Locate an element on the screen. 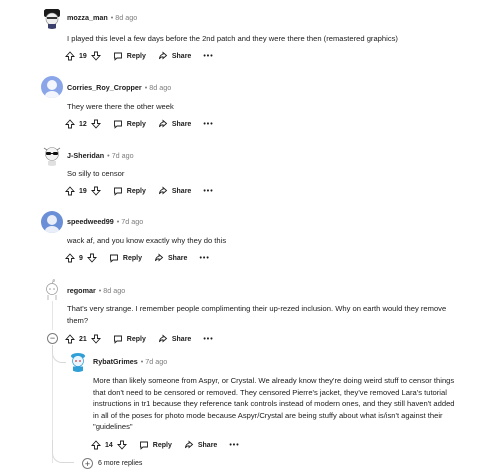 Image resolution: width=500 pixels, height=471 pixels. vote-controls: 12 is located at coordinates (83, 124).